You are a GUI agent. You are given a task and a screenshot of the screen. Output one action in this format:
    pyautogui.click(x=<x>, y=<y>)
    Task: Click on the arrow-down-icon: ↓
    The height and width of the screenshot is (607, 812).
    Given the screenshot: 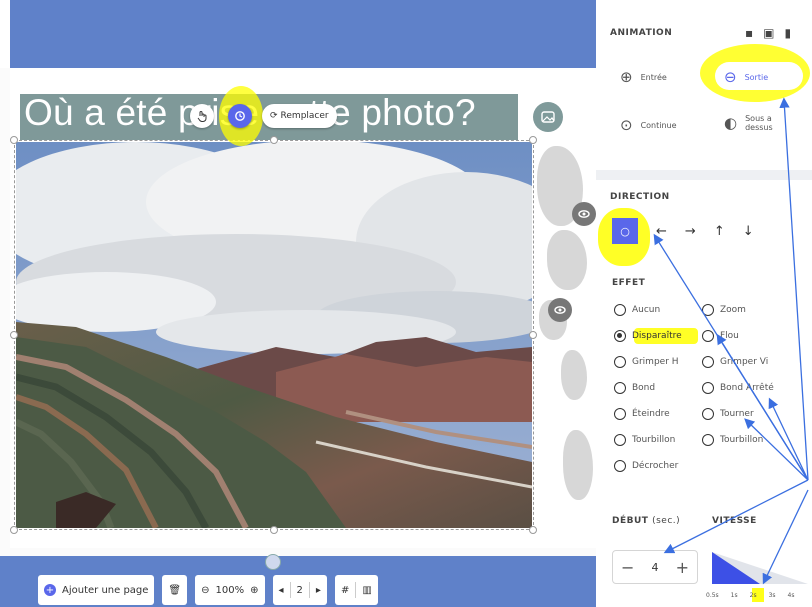 What is the action you would take?
    pyautogui.click(x=748, y=231)
    